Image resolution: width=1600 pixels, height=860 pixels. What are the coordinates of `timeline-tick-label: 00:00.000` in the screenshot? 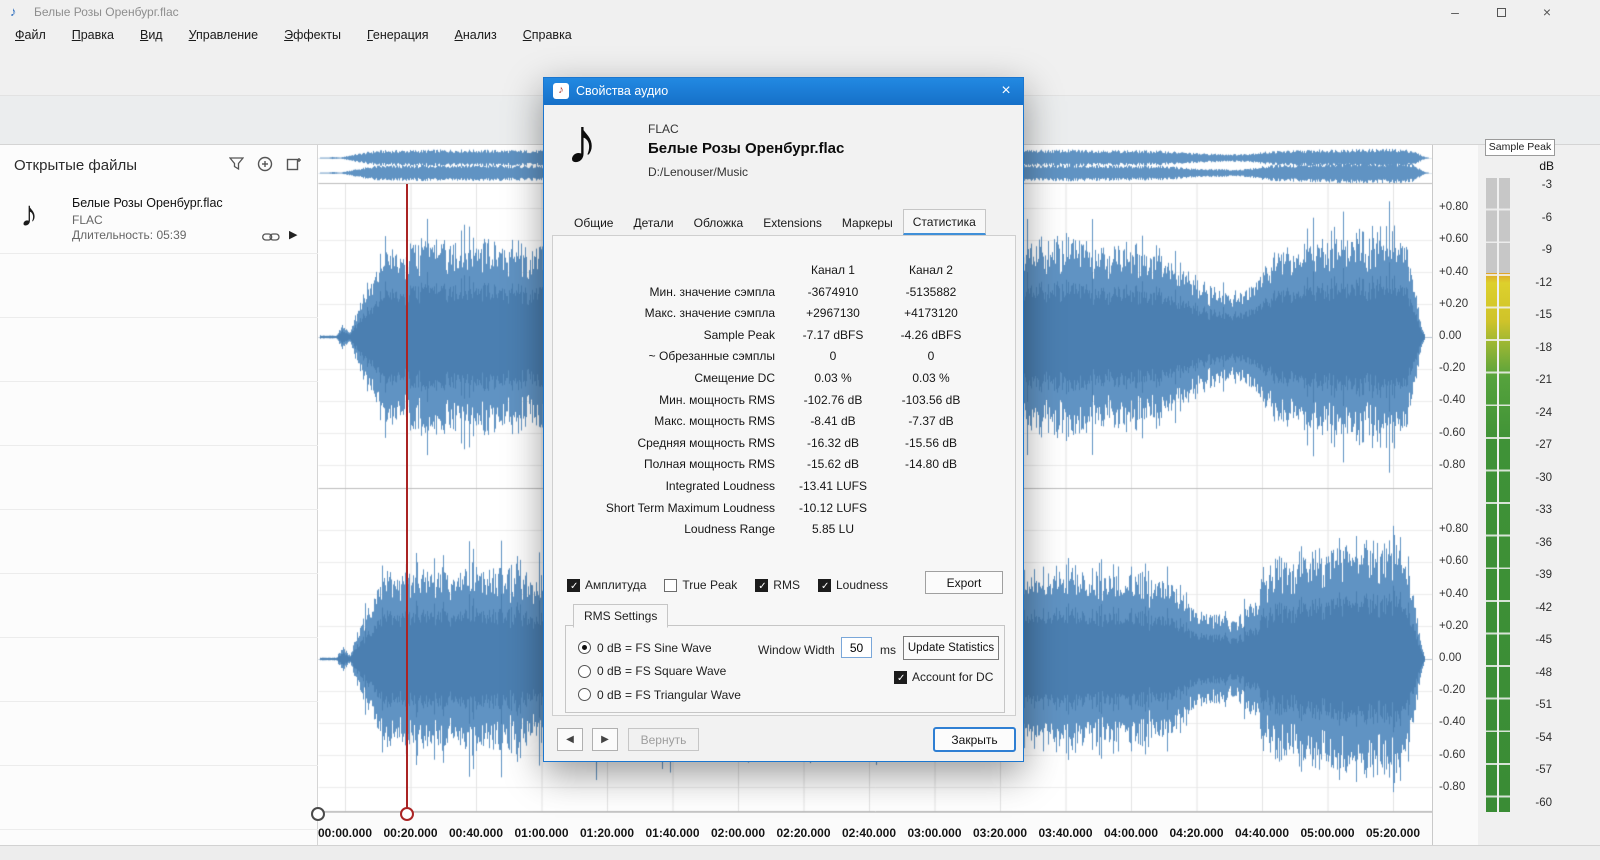 It's located at (345, 833).